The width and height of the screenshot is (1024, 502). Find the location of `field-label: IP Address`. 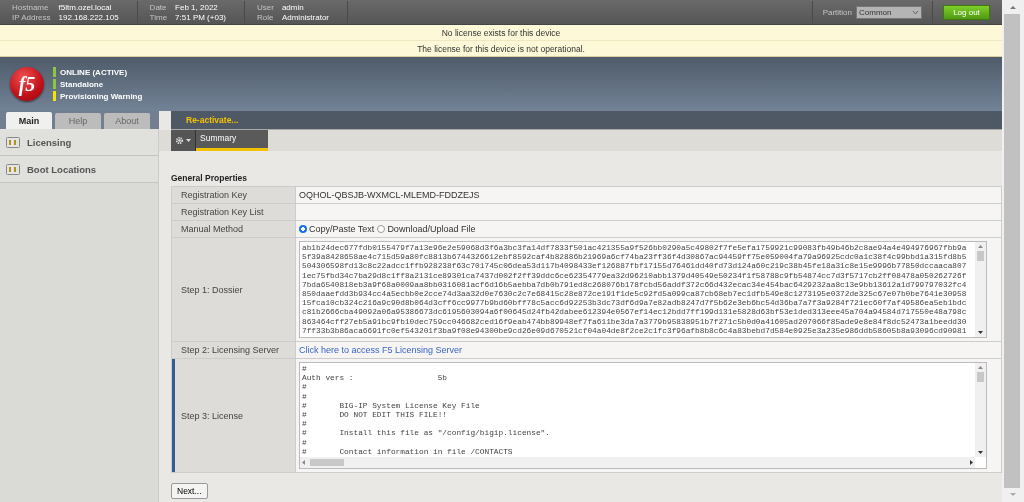

field-label: IP Address is located at coordinates (31, 17).